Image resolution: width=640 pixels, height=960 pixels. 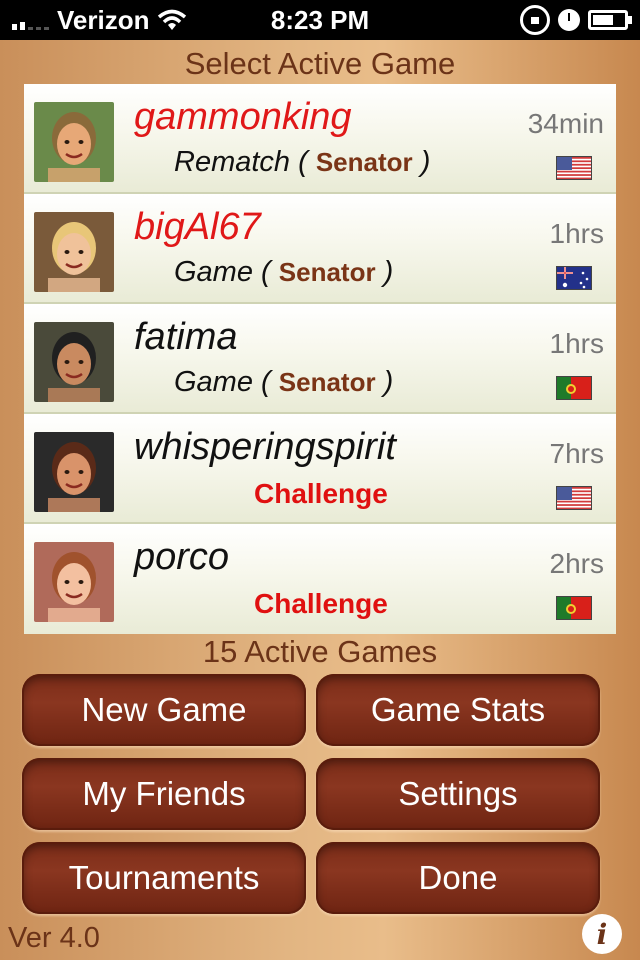 I want to click on player-name: fatima, so click(x=186, y=337).